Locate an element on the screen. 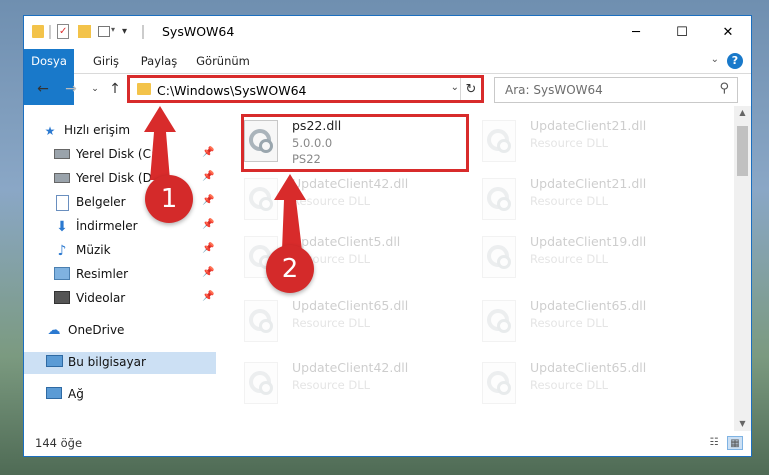 This screenshot has width=769, height=475. annotation-arrows is located at coordinates (225, 178).